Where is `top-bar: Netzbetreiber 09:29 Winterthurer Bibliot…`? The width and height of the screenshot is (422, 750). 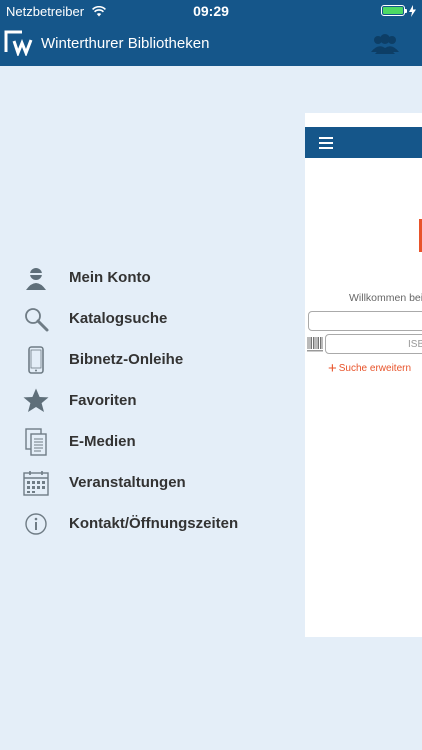
top-bar: Netzbetreiber 09:29 Winterthurer Bibliot… is located at coordinates (211, 33).